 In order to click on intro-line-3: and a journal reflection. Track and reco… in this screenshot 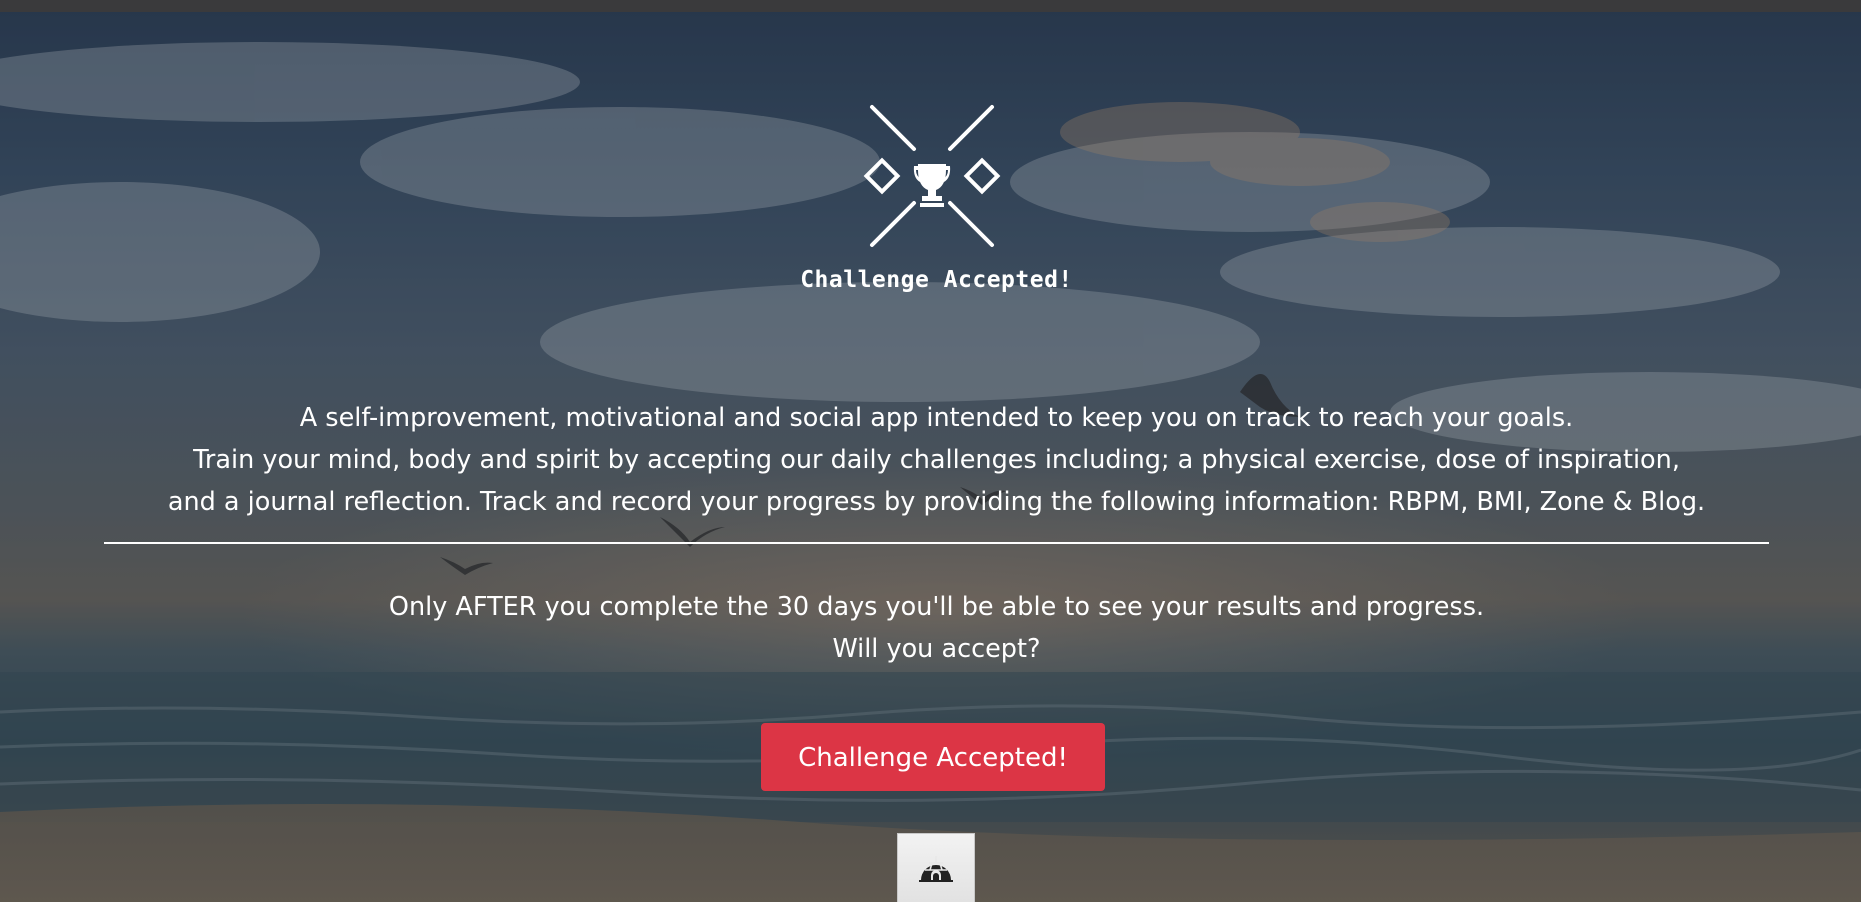, I will do `click(936, 502)`.